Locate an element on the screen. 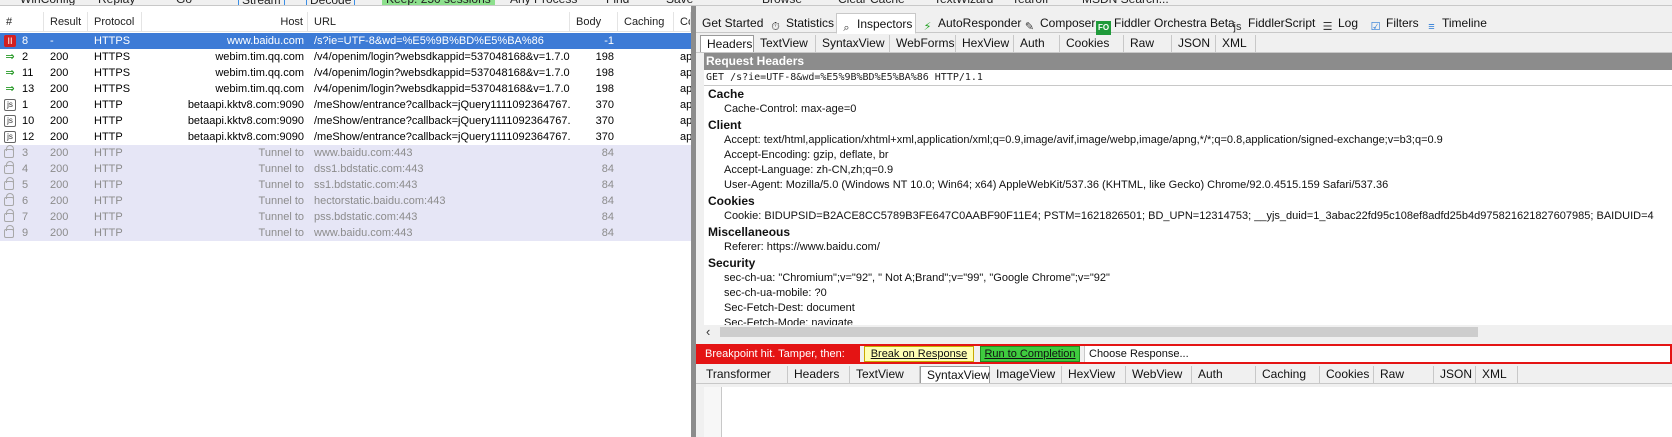 The height and width of the screenshot is (437, 1672). tab-autoresponder: ⚡ AutoResponder is located at coordinates (970, 23).